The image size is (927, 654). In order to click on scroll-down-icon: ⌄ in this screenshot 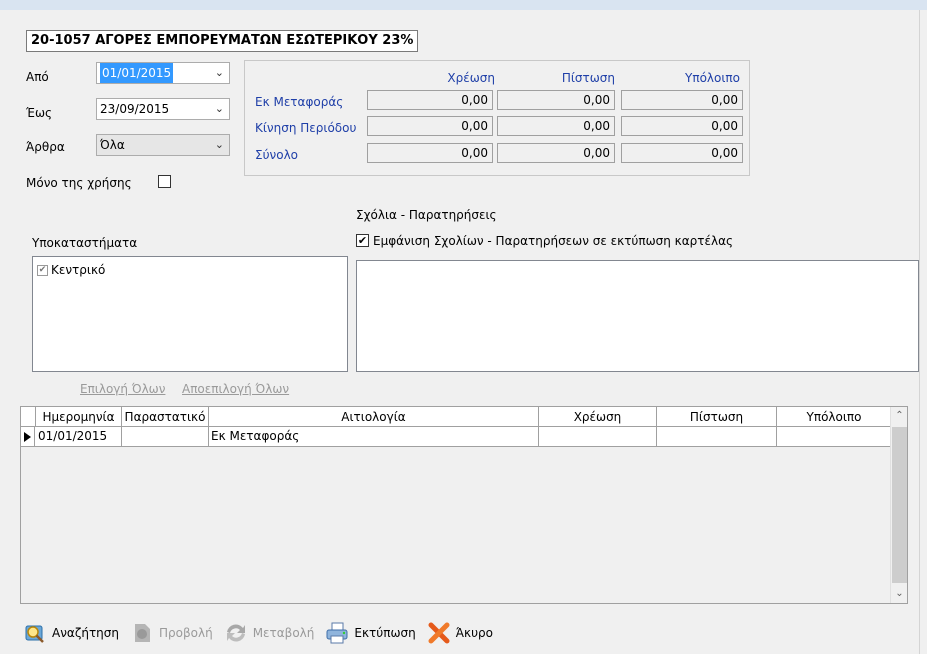, I will do `click(899, 594)`.